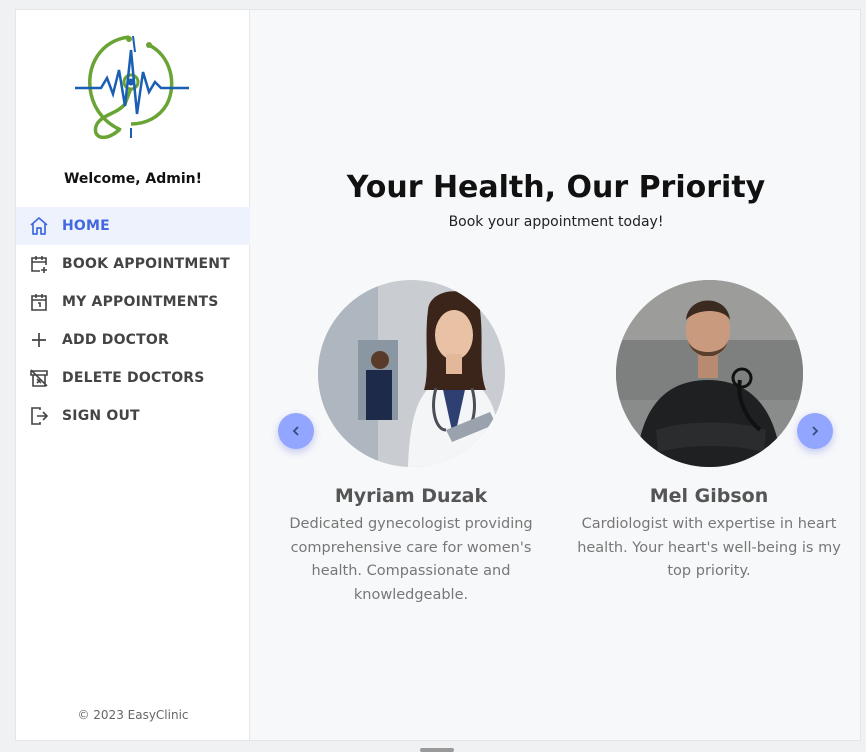 The height and width of the screenshot is (752, 866). What do you see at coordinates (39, 416) in the screenshot?
I see `sign-out-icon` at bounding box center [39, 416].